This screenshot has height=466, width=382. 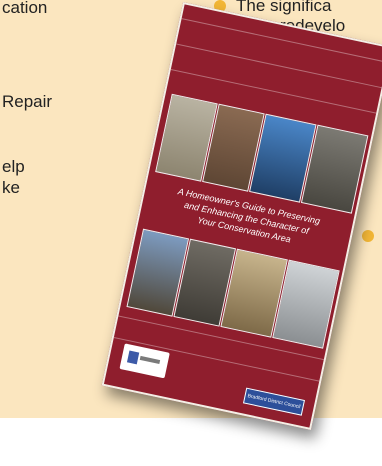 I want to click on left-text-3: elp, so click(x=13, y=166).